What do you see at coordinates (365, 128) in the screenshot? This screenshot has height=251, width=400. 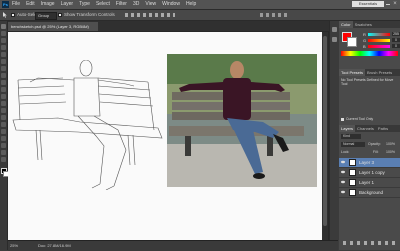 I see `tab-channels: Channels` at bounding box center [365, 128].